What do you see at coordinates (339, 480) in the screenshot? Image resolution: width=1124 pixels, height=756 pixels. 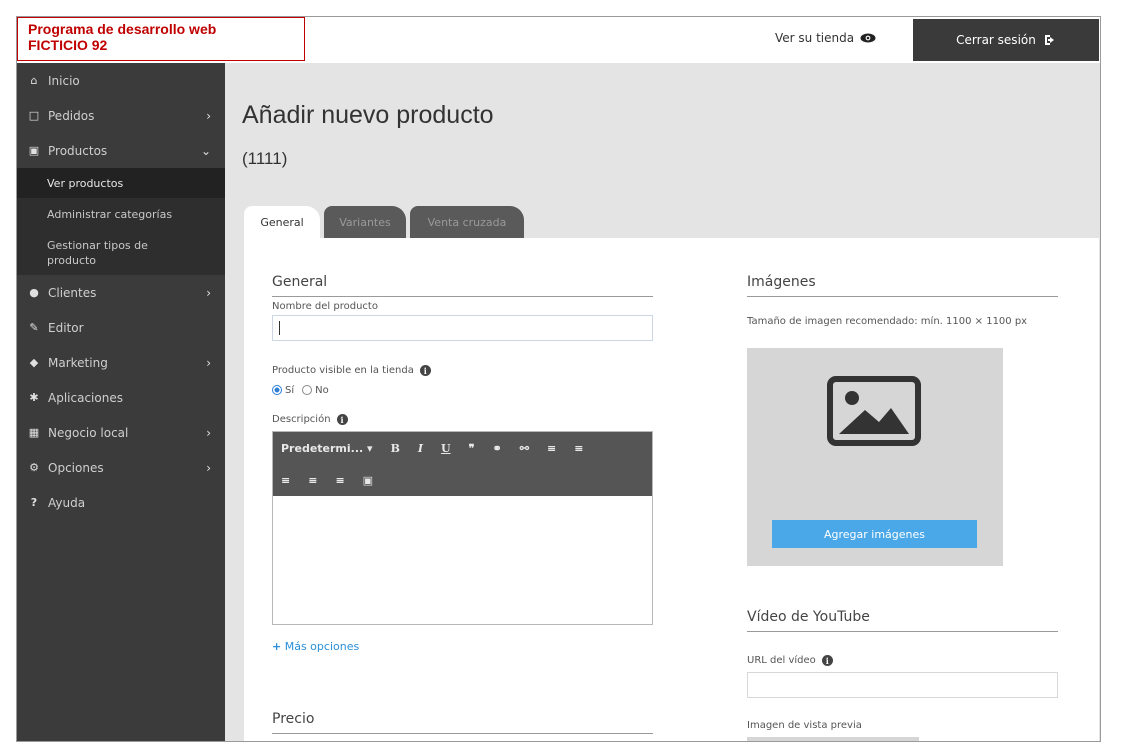 I see `align-right-icon: ≡` at bounding box center [339, 480].